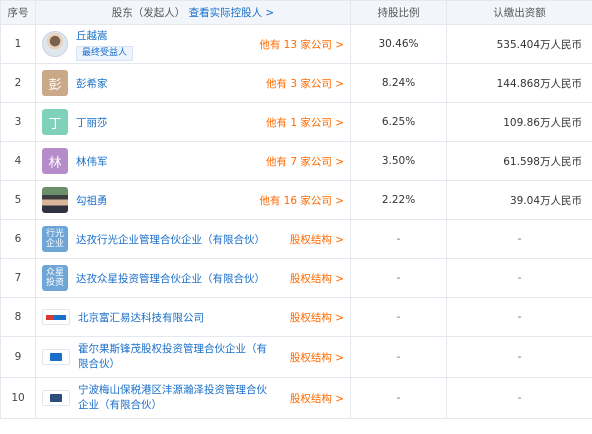  What do you see at coordinates (305, 83) in the screenshot?
I see `related-companies-link: 他有 3 家公司 >` at bounding box center [305, 83].